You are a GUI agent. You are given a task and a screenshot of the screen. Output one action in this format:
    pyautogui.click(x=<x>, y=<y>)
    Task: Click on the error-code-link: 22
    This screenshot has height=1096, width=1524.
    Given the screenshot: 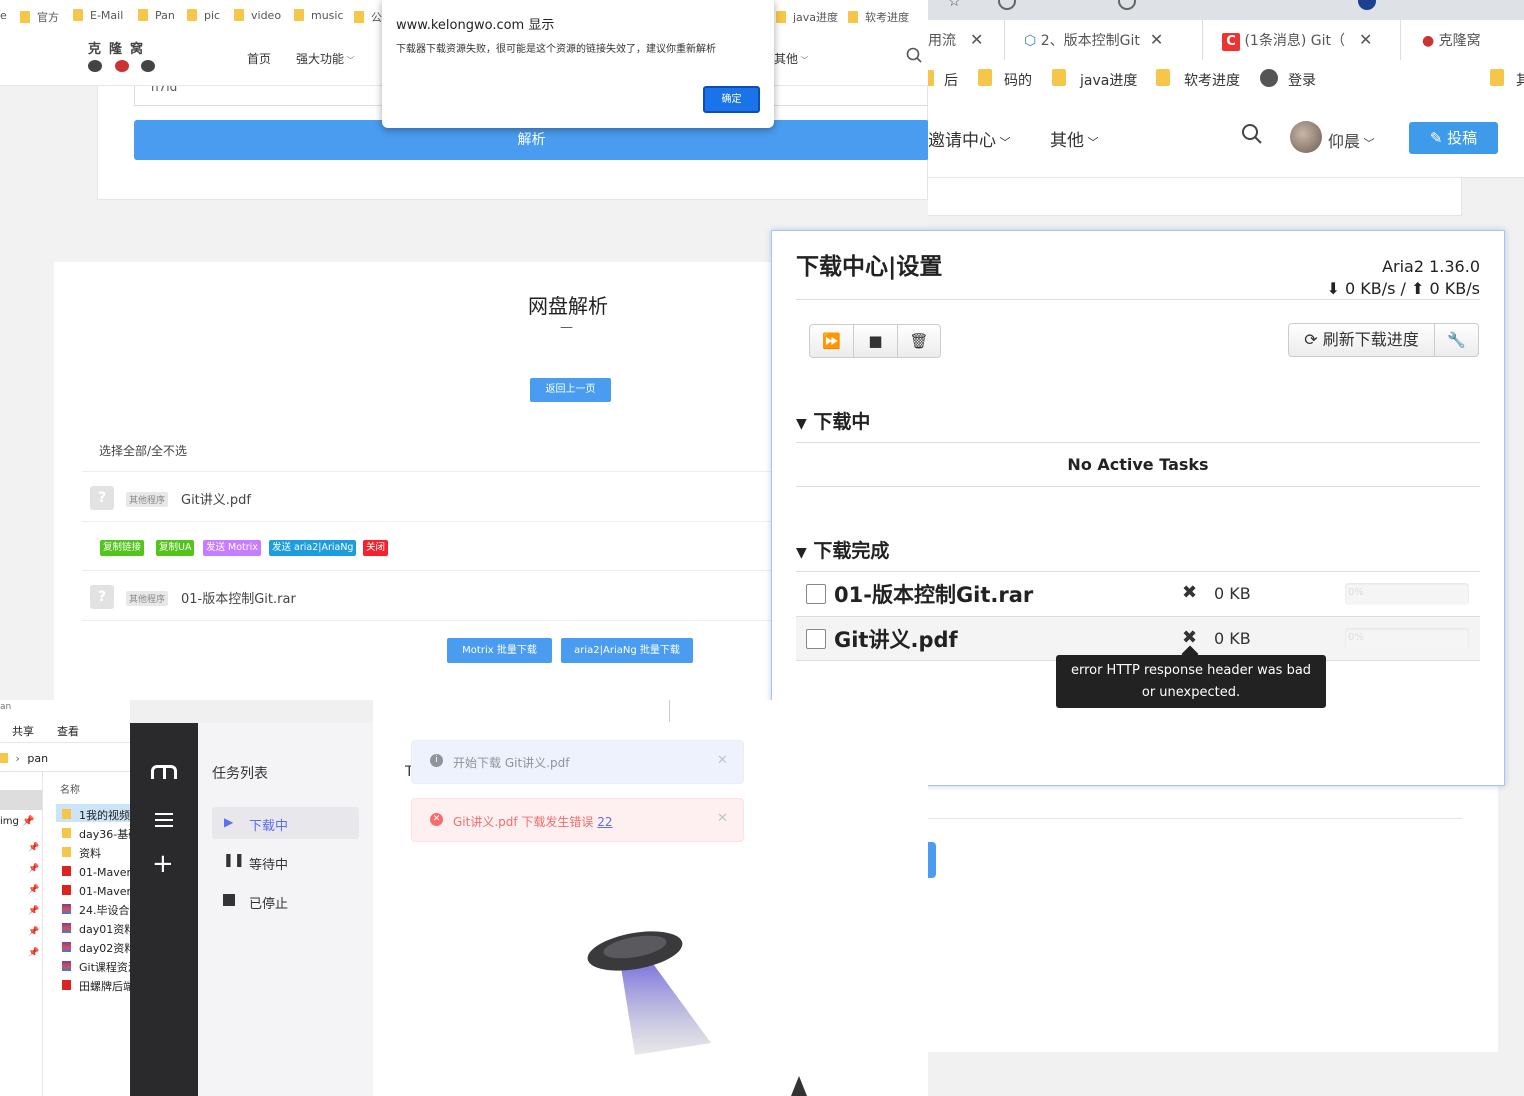 What is the action you would take?
    pyautogui.click(x=604, y=822)
    